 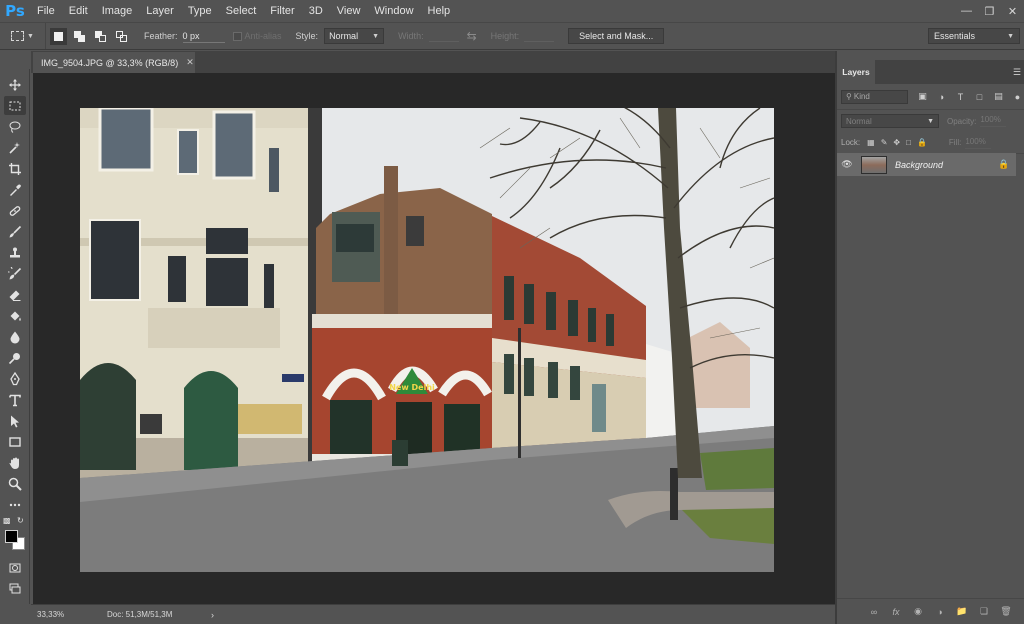 What do you see at coordinates (114, 62) in the screenshot?
I see `document-tab: IMG_9504.JPG @ 33,3% (RGB/8) ✕` at bounding box center [114, 62].